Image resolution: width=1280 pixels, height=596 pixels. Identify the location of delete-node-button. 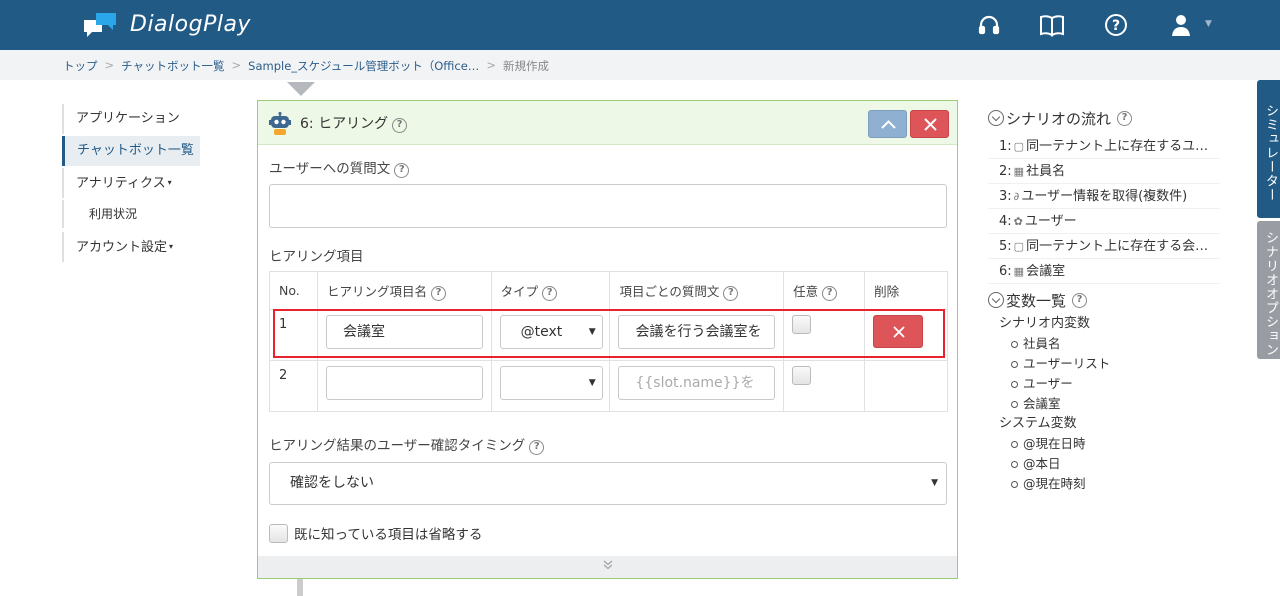
(929, 124).